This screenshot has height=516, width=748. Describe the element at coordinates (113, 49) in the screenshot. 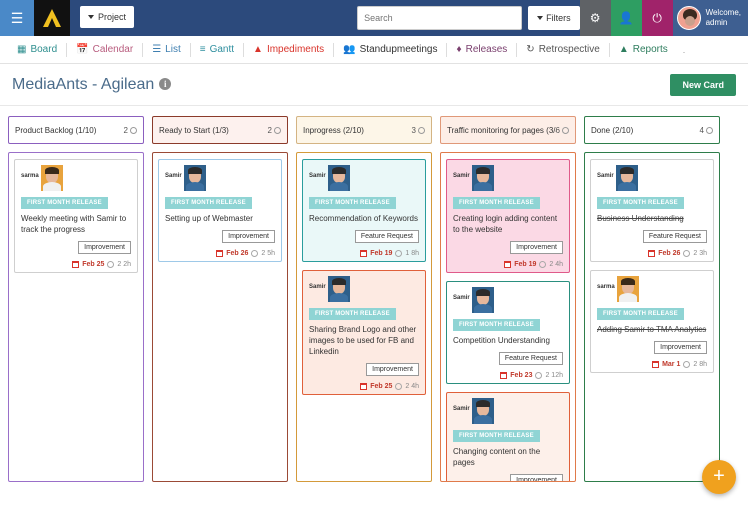

I see `tab-calendar-label: Calendar` at that location.